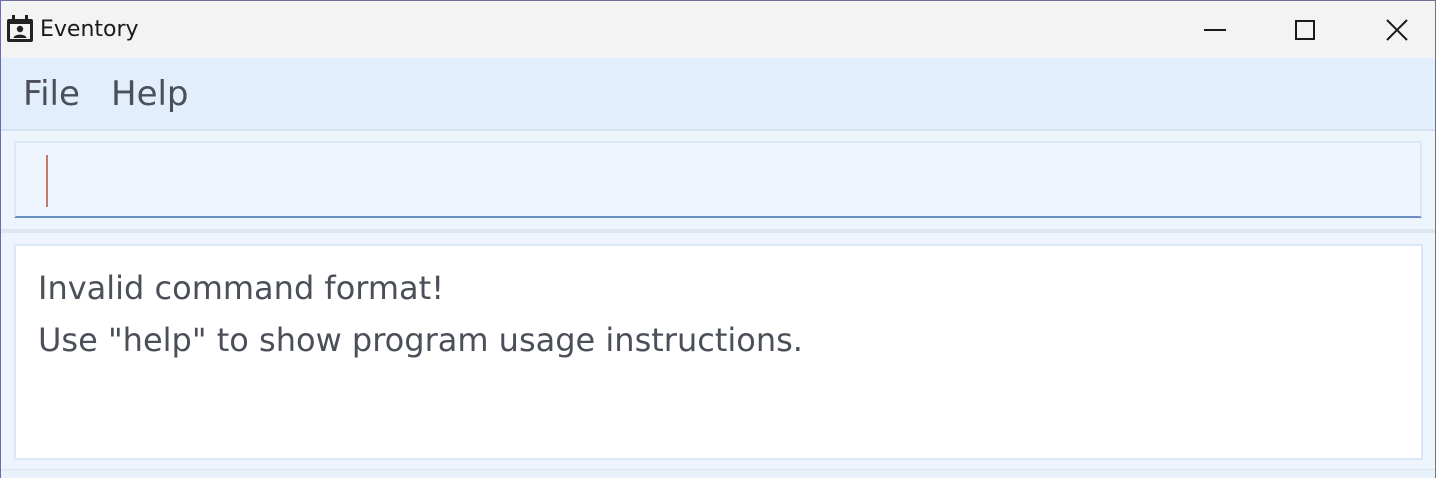  Describe the element at coordinates (20, 28) in the screenshot. I see `calendar-contact-icon` at that location.